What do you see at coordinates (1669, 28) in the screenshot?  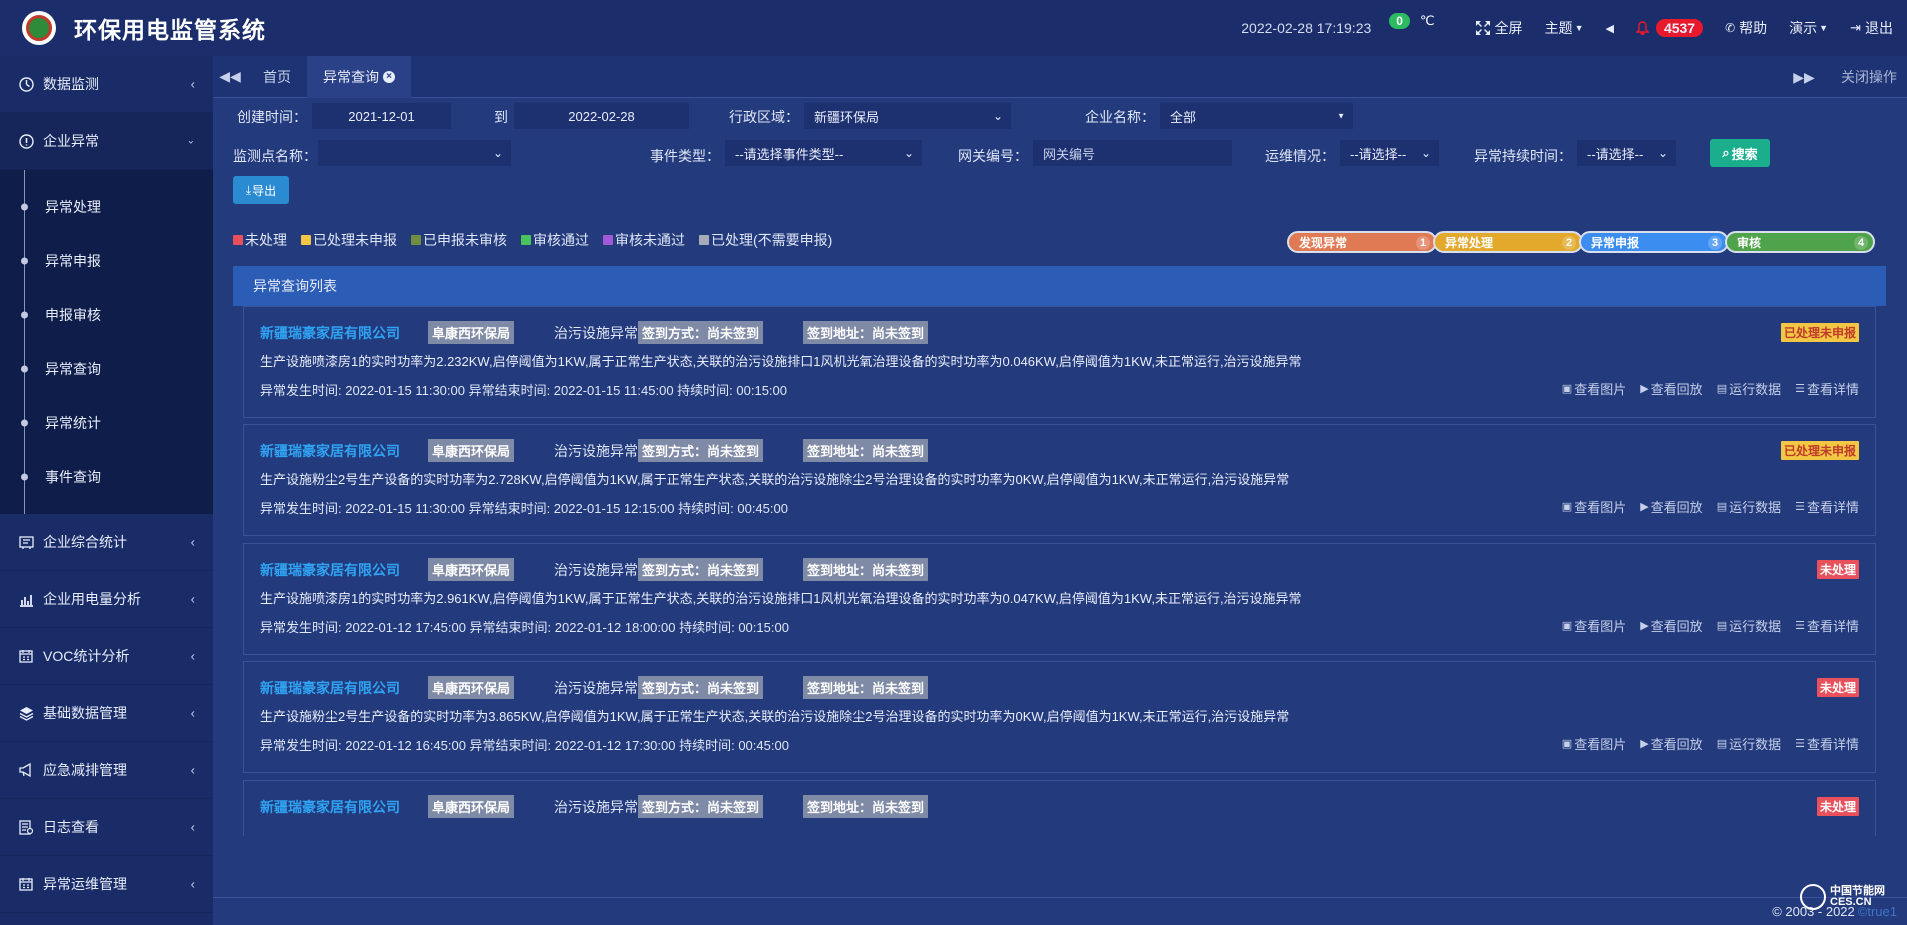 I see `alarm-button: 4537` at bounding box center [1669, 28].